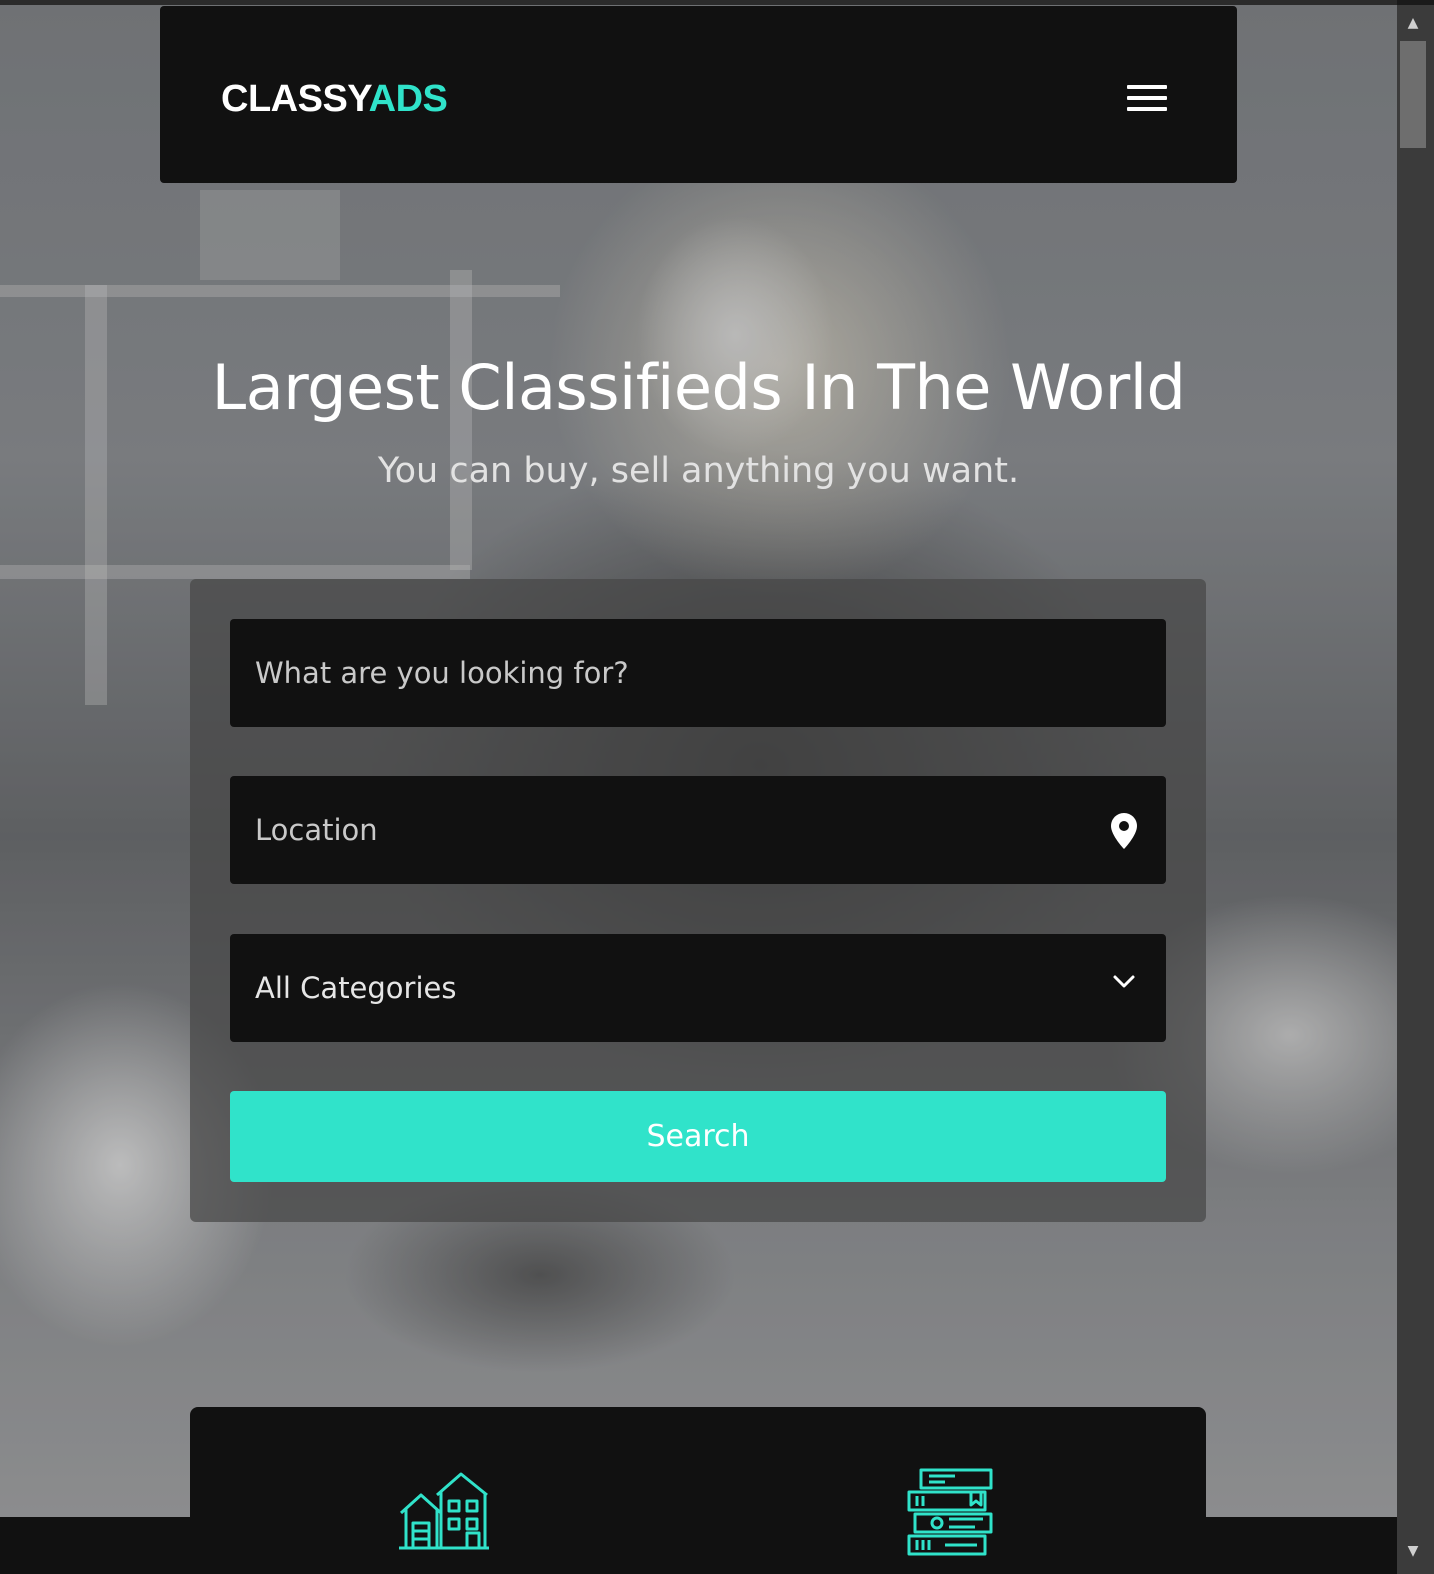 This screenshot has width=1434, height=1574. I want to click on logo-text-accent: ADS, so click(408, 99).